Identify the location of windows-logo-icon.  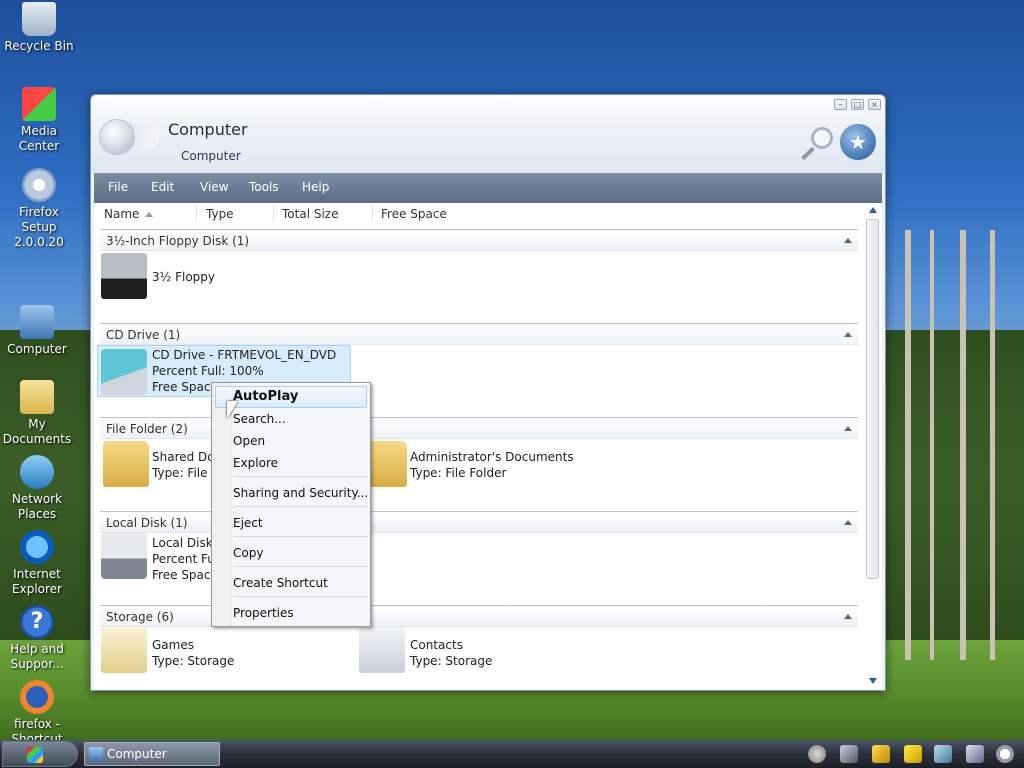
(35, 755).